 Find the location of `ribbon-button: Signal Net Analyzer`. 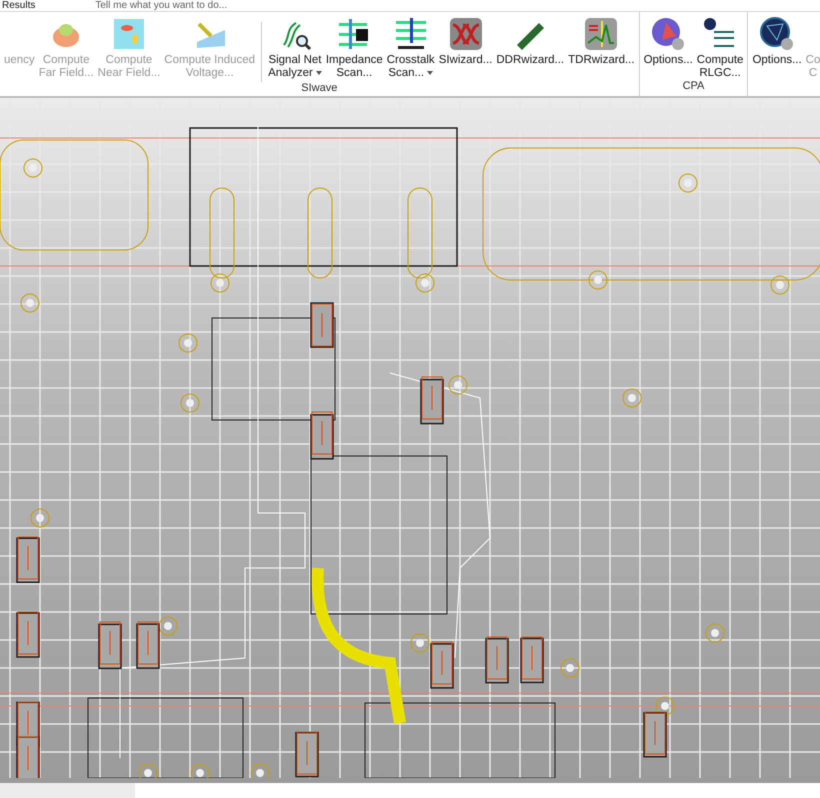

ribbon-button: Signal Net Analyzer is located at coordinates (295, 48).